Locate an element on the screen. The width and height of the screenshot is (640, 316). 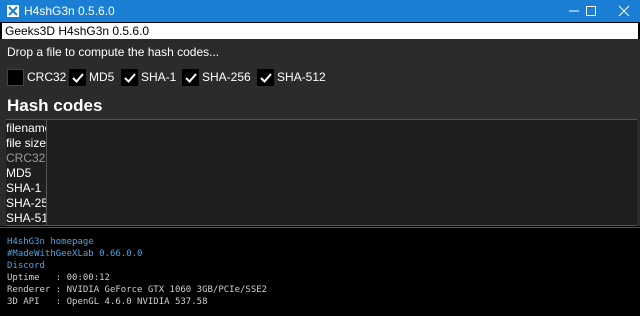
checkbox-sha512: SHA-512 is located at coordinates (293, 77).